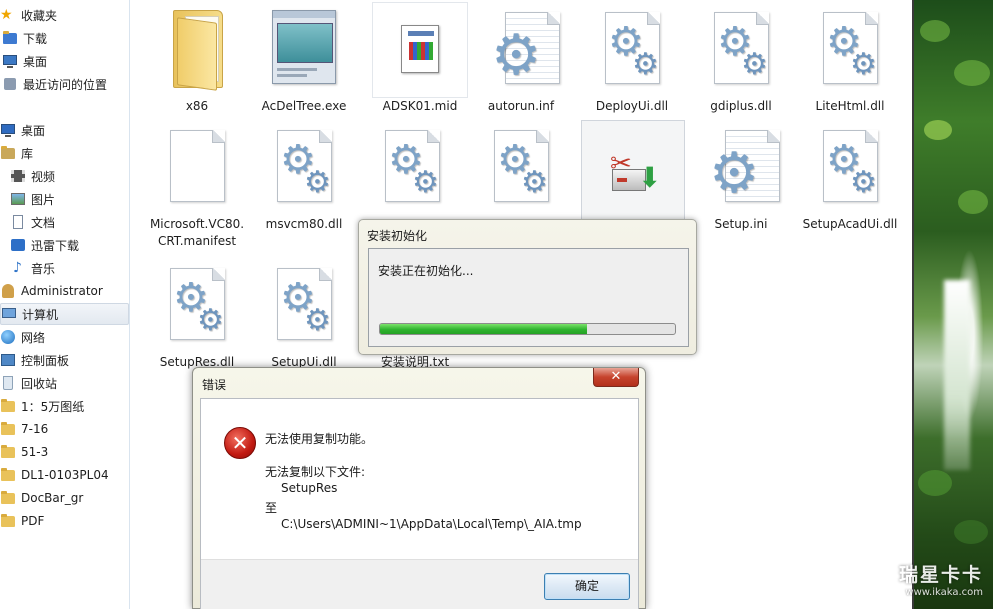 The width and height of the screenshot is (993, 609). Describe the element at coordinates (527, 329) in the screenshot. I see `progress-bar` at that location.